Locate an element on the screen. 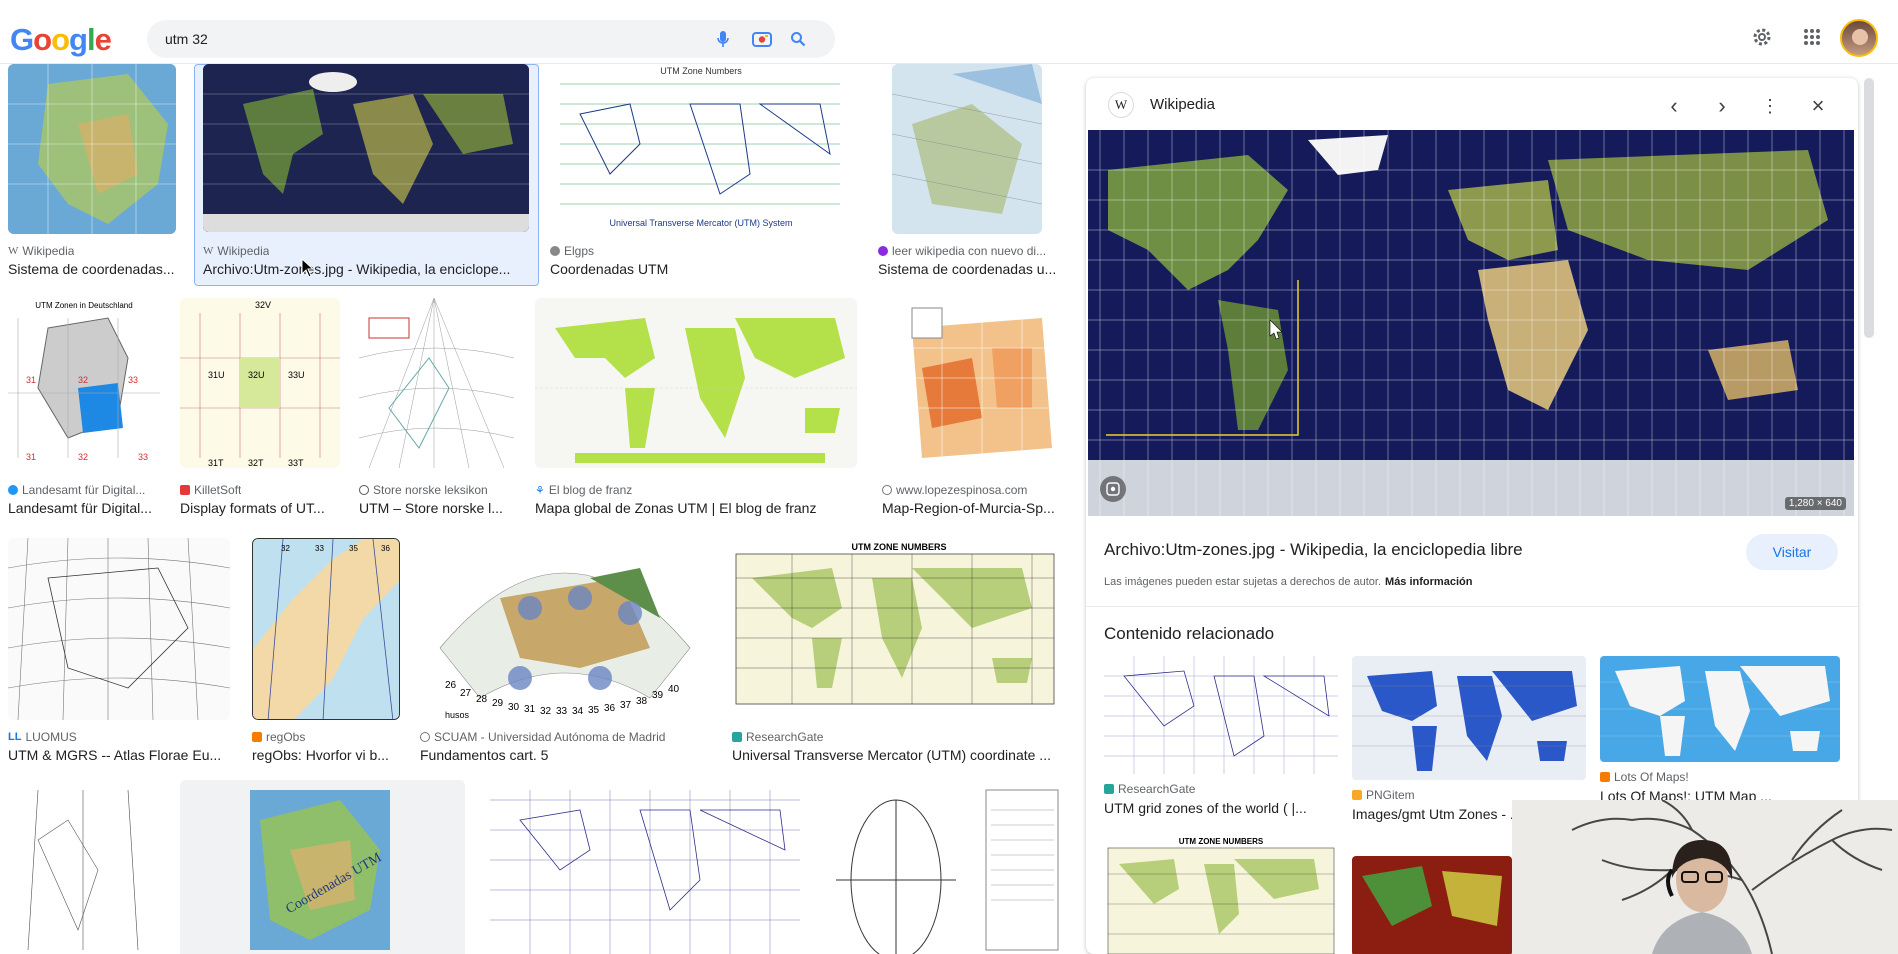 This screenshot has width=1898, height=954. thumb-title: UTM ZONE NUMBERS is located at coordinates (1221, 841).